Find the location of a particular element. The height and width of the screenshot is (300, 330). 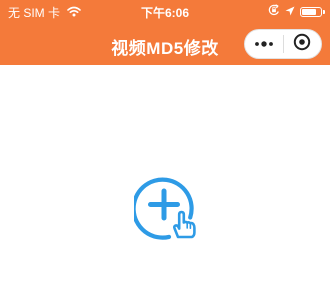

status-bar: 无 SIM 卡 下午6:06 is located at coordinates (165, 12).